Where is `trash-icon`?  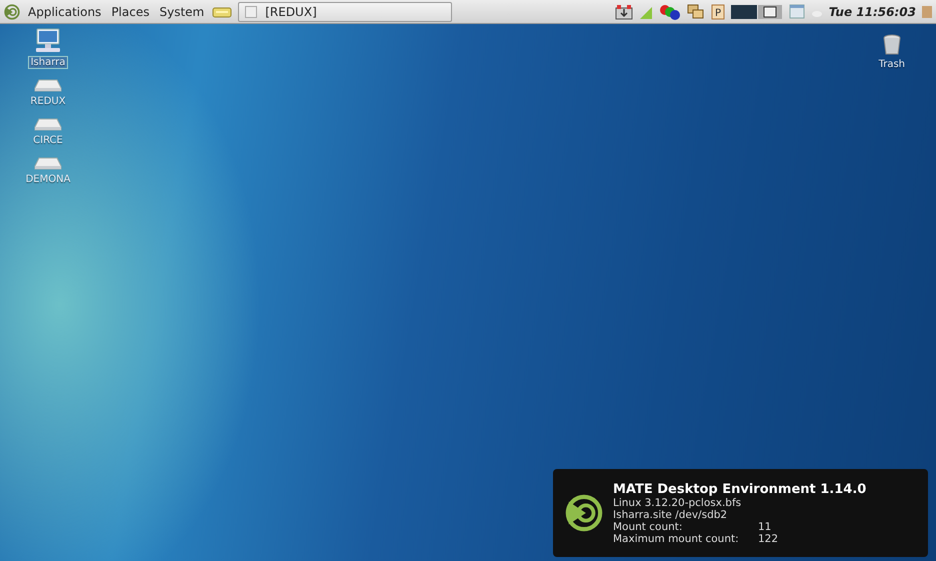
trash-icon is located at coordinates (892, 45).